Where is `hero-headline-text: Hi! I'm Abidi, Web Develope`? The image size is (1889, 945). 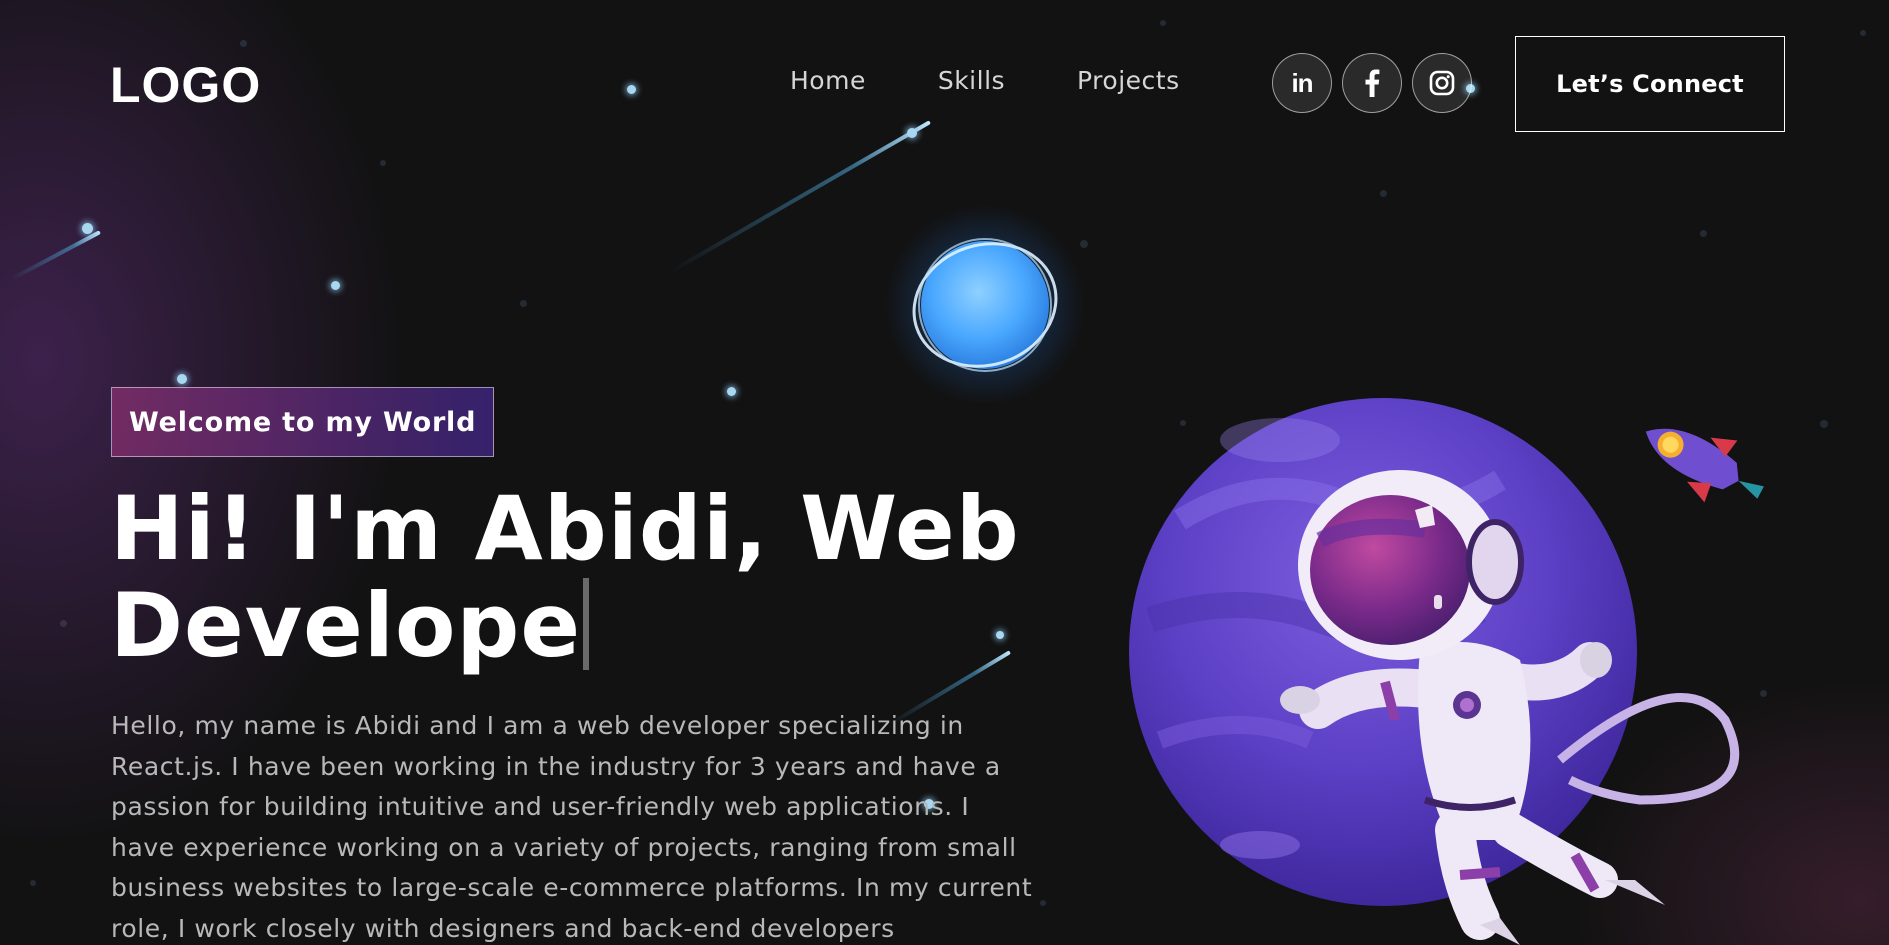
hero-headline-text: Hi! I'm Abidi, Web Develope is located at coordinates (565, 577).